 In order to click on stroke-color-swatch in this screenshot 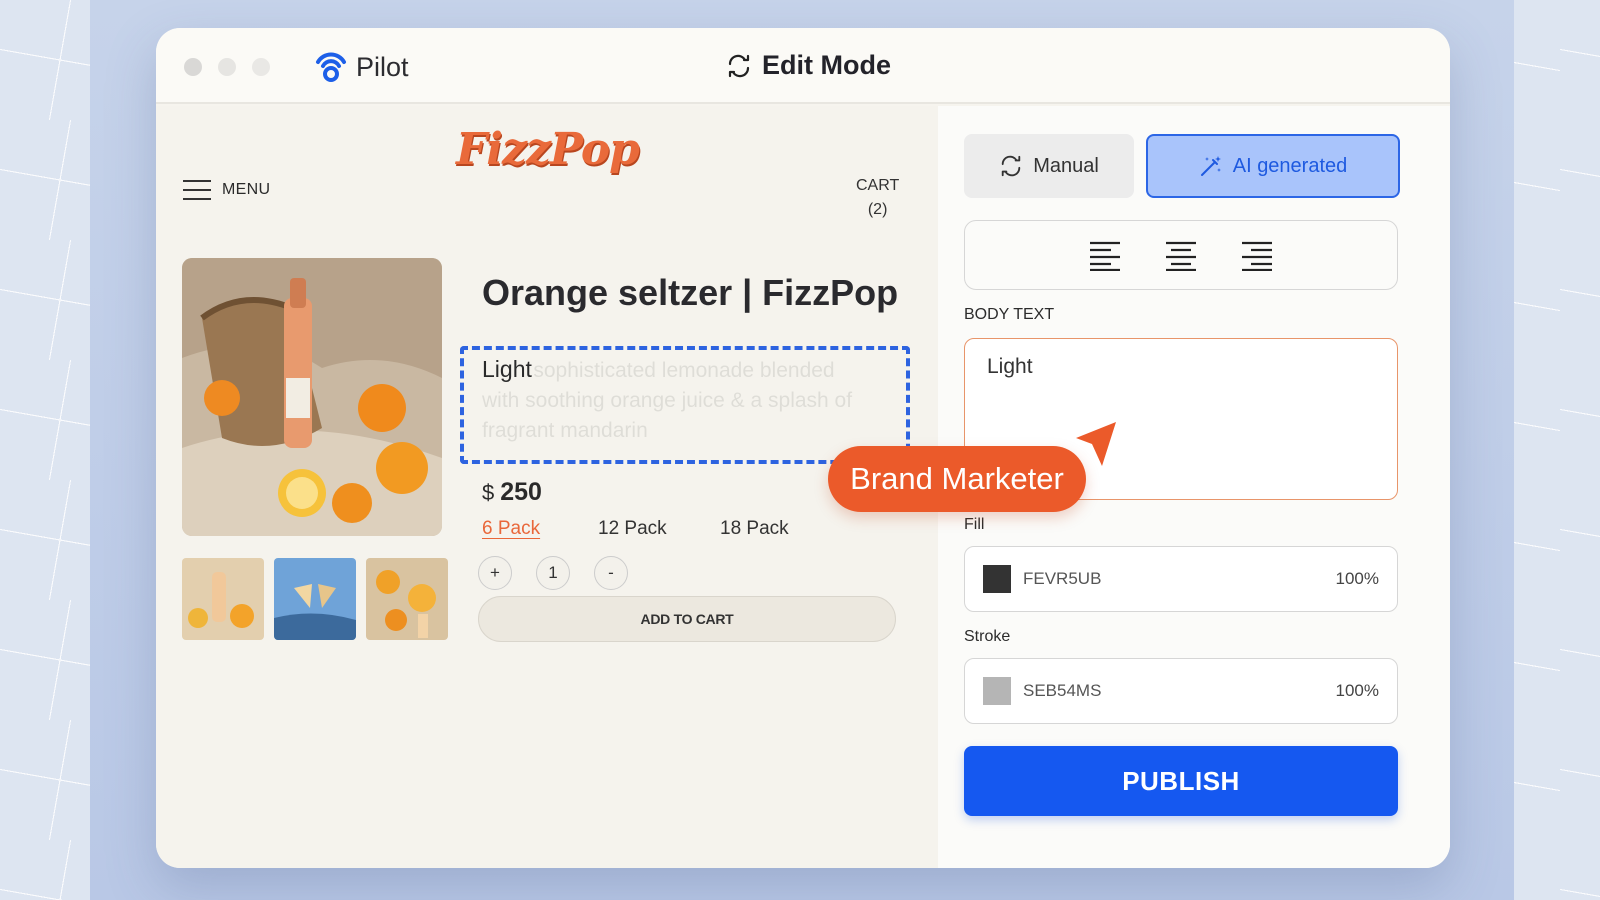, I will do `click(997, 691)`.